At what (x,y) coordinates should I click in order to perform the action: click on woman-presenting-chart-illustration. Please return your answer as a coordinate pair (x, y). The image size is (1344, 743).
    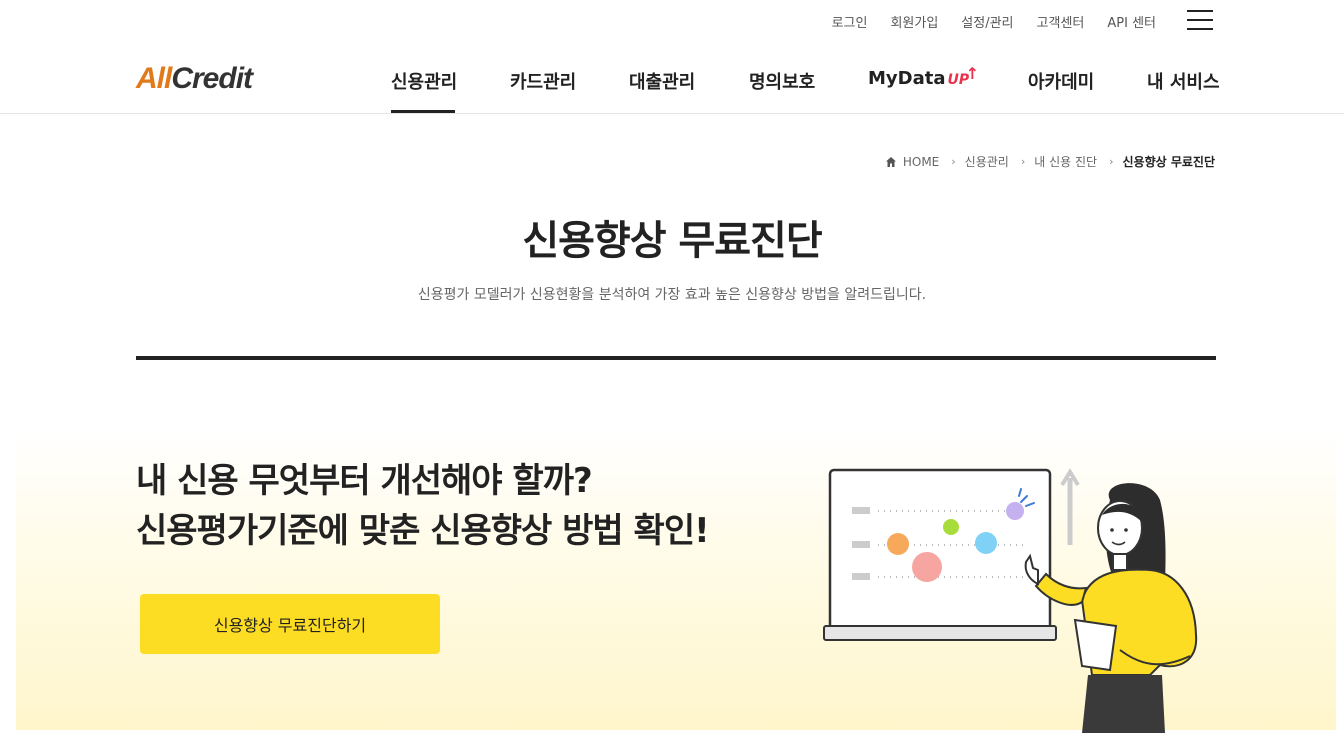
    Looking at the image, I should click on (1010, 600).